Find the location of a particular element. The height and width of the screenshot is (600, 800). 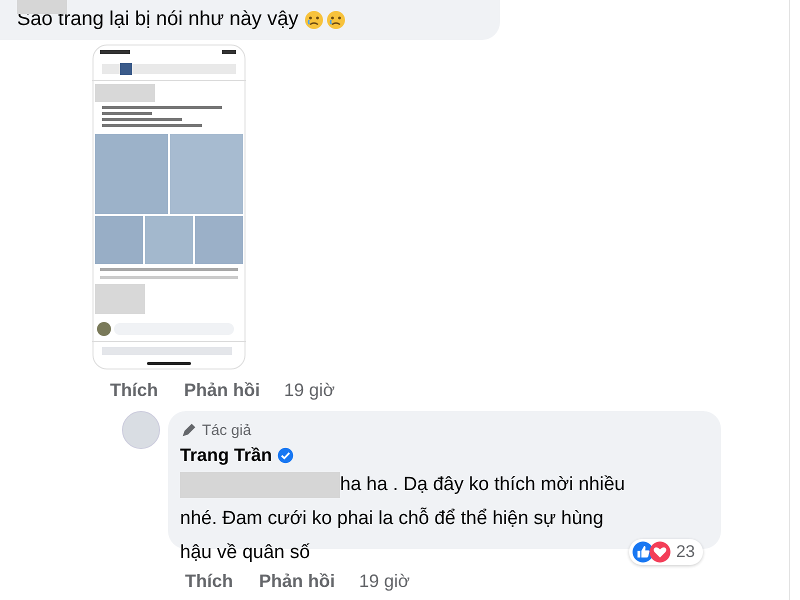

reply-text-line: ha ha . Dạ đây ko thích mời nhiều is located at coordinates (482, 485).